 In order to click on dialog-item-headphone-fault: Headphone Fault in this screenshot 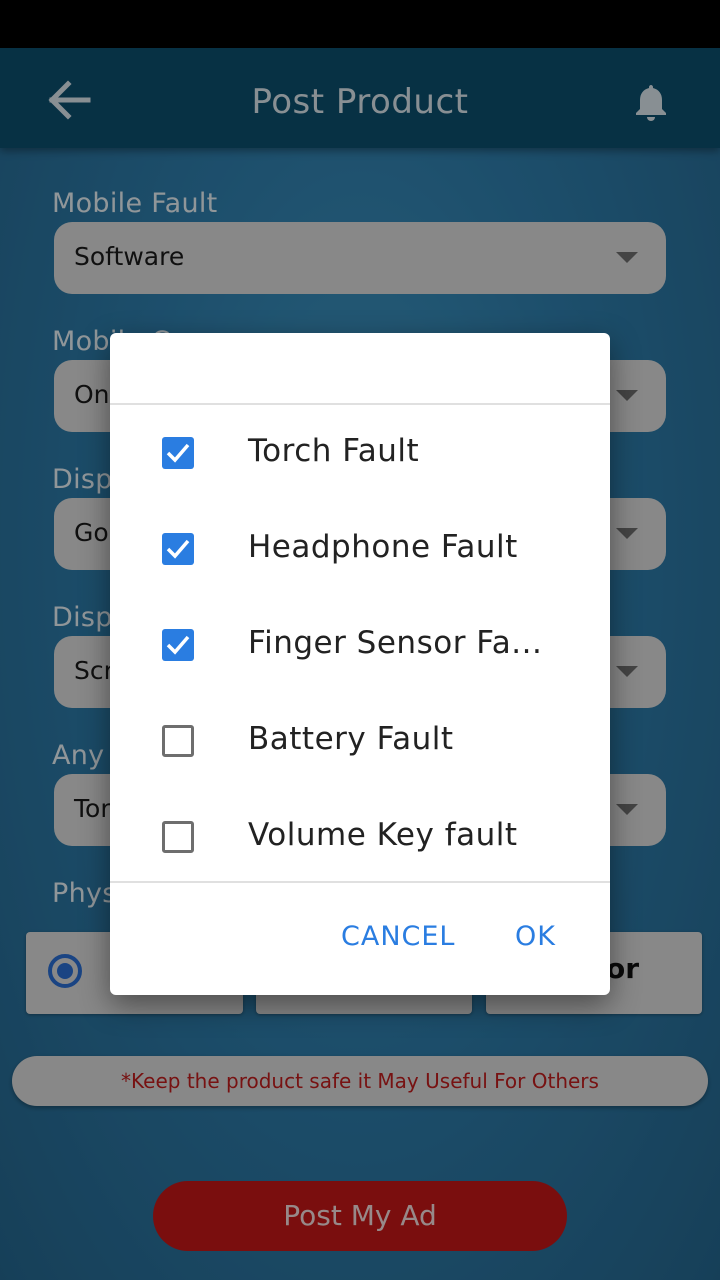, I will do `click(360, 549)`.